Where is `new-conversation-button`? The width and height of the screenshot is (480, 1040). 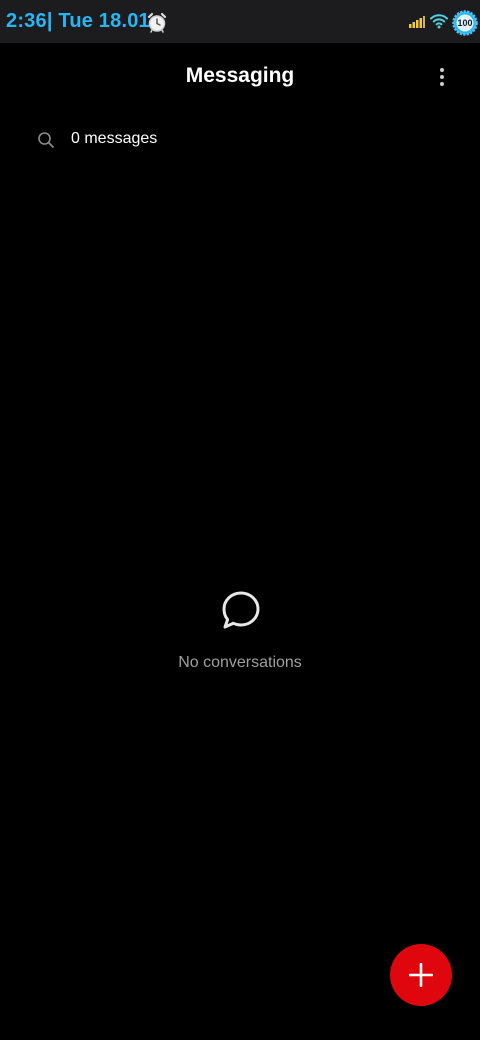
new-conversation-button is located at coordinates (421, 975).